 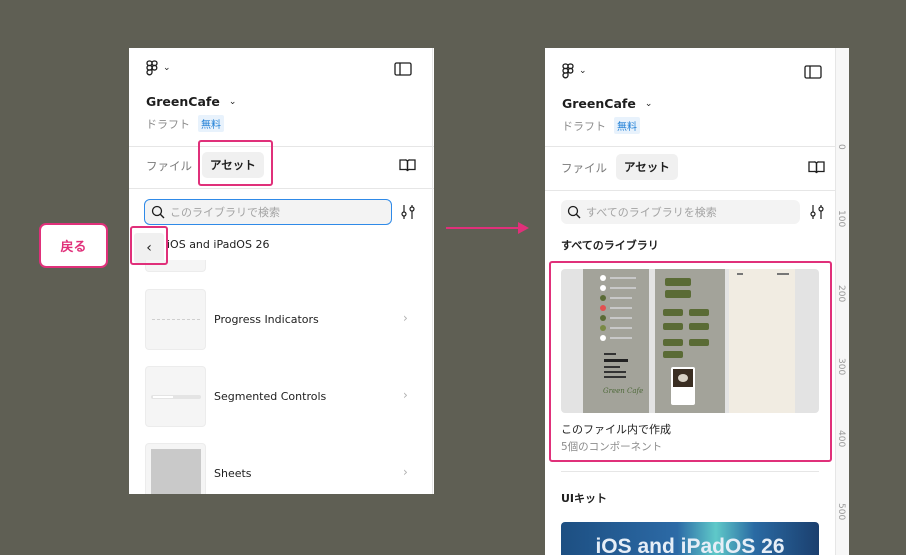 I want to click on tab-assets: アセット, so click(x=647, y=167).